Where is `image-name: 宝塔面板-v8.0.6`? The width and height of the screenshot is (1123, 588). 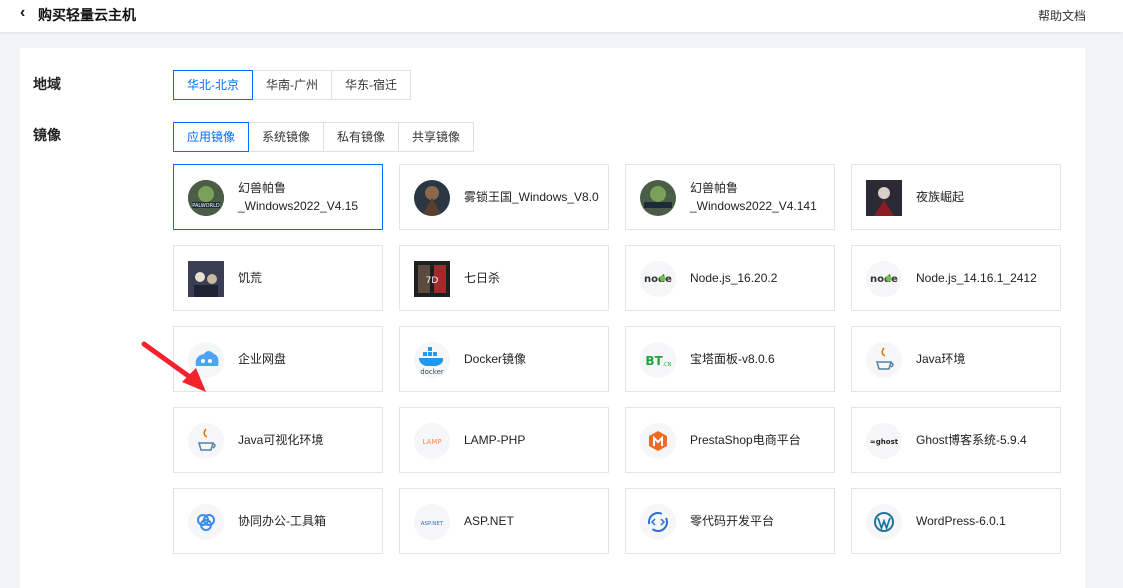 image-name: 宝塔面板-v8.0.6 is located at coordinates (732, 359).